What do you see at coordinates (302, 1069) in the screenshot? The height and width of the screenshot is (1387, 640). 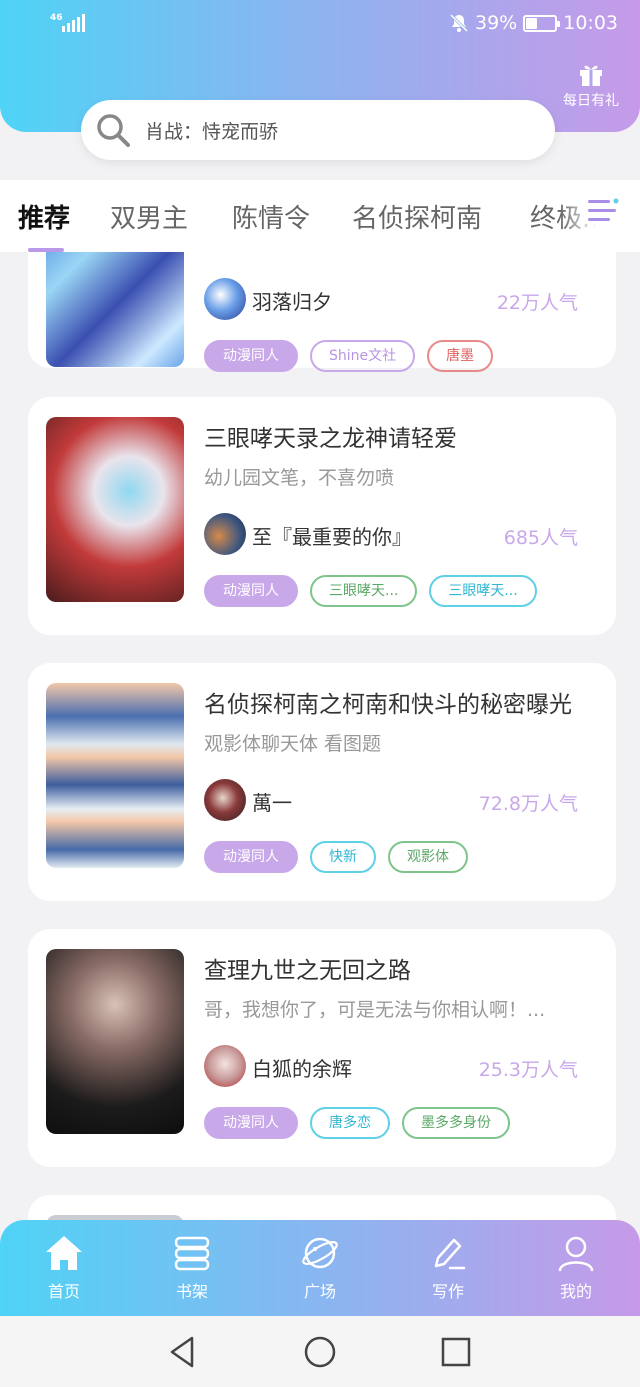 I see `author-name: 白狐的余辉` at bounding box center [302, 1069].